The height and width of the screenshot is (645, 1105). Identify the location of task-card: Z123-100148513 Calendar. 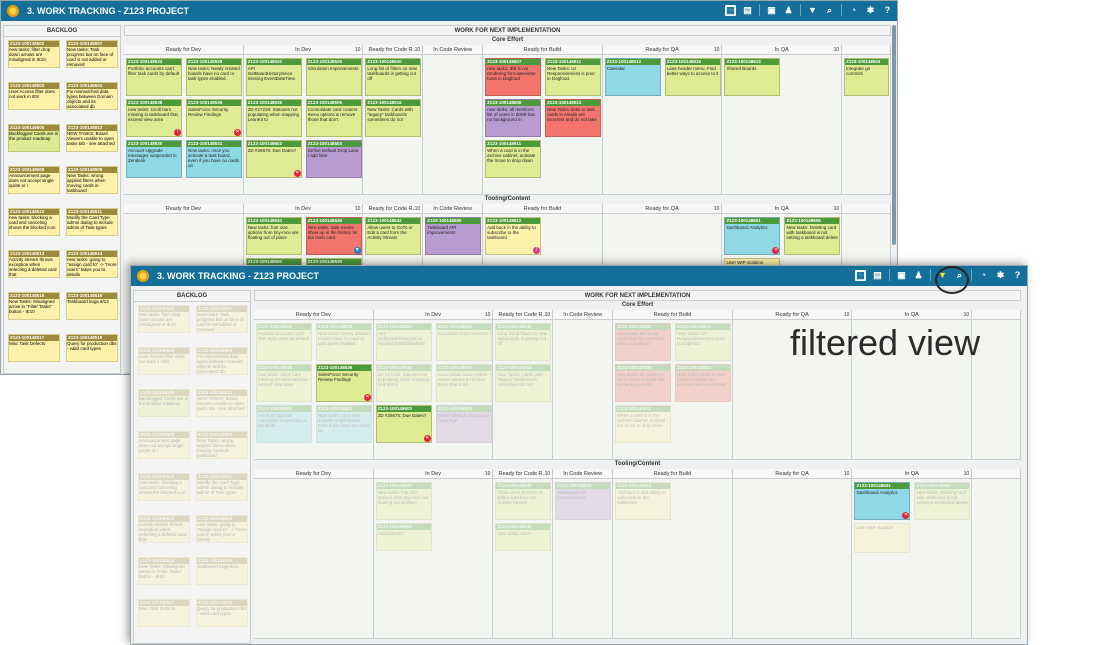
(632, 77).